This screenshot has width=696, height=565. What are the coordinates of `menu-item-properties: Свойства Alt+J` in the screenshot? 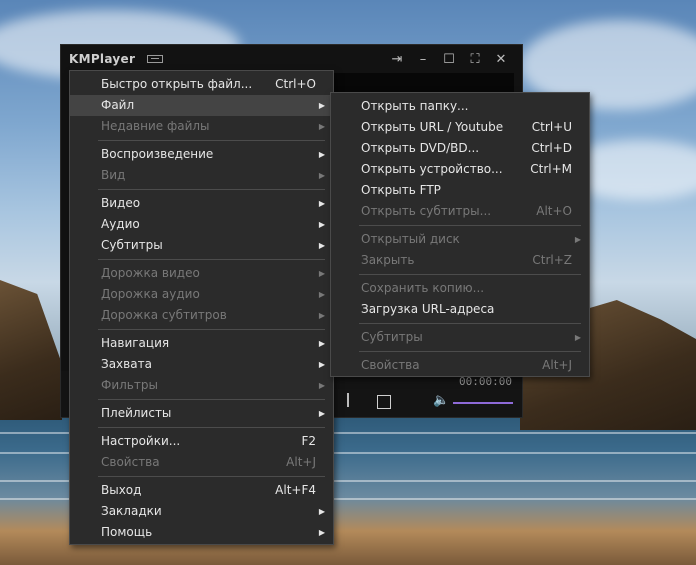 It's located at (201, 462).